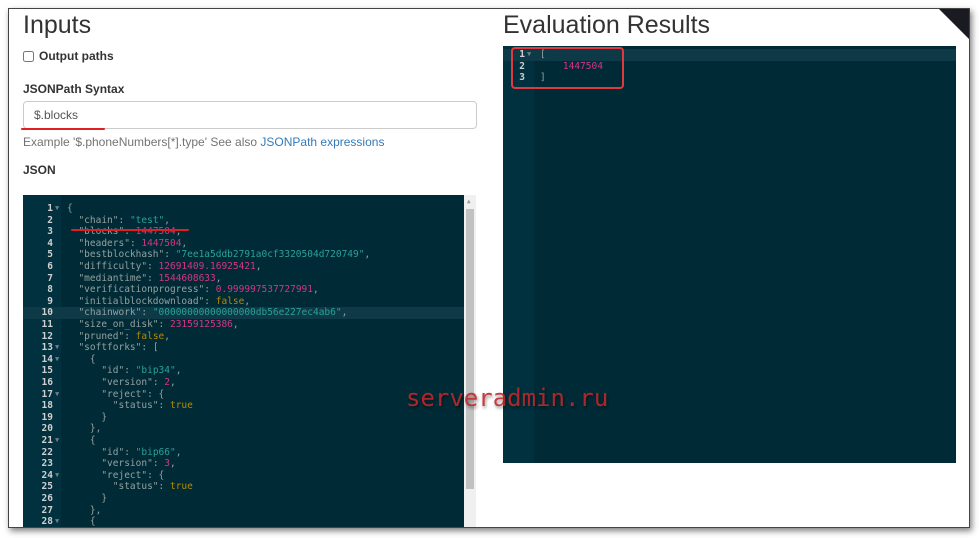  What do you see at coordinates (249, 487) in the screenshot?
I see `code-line: 25 "status": true` at bounding box center [249, 487].